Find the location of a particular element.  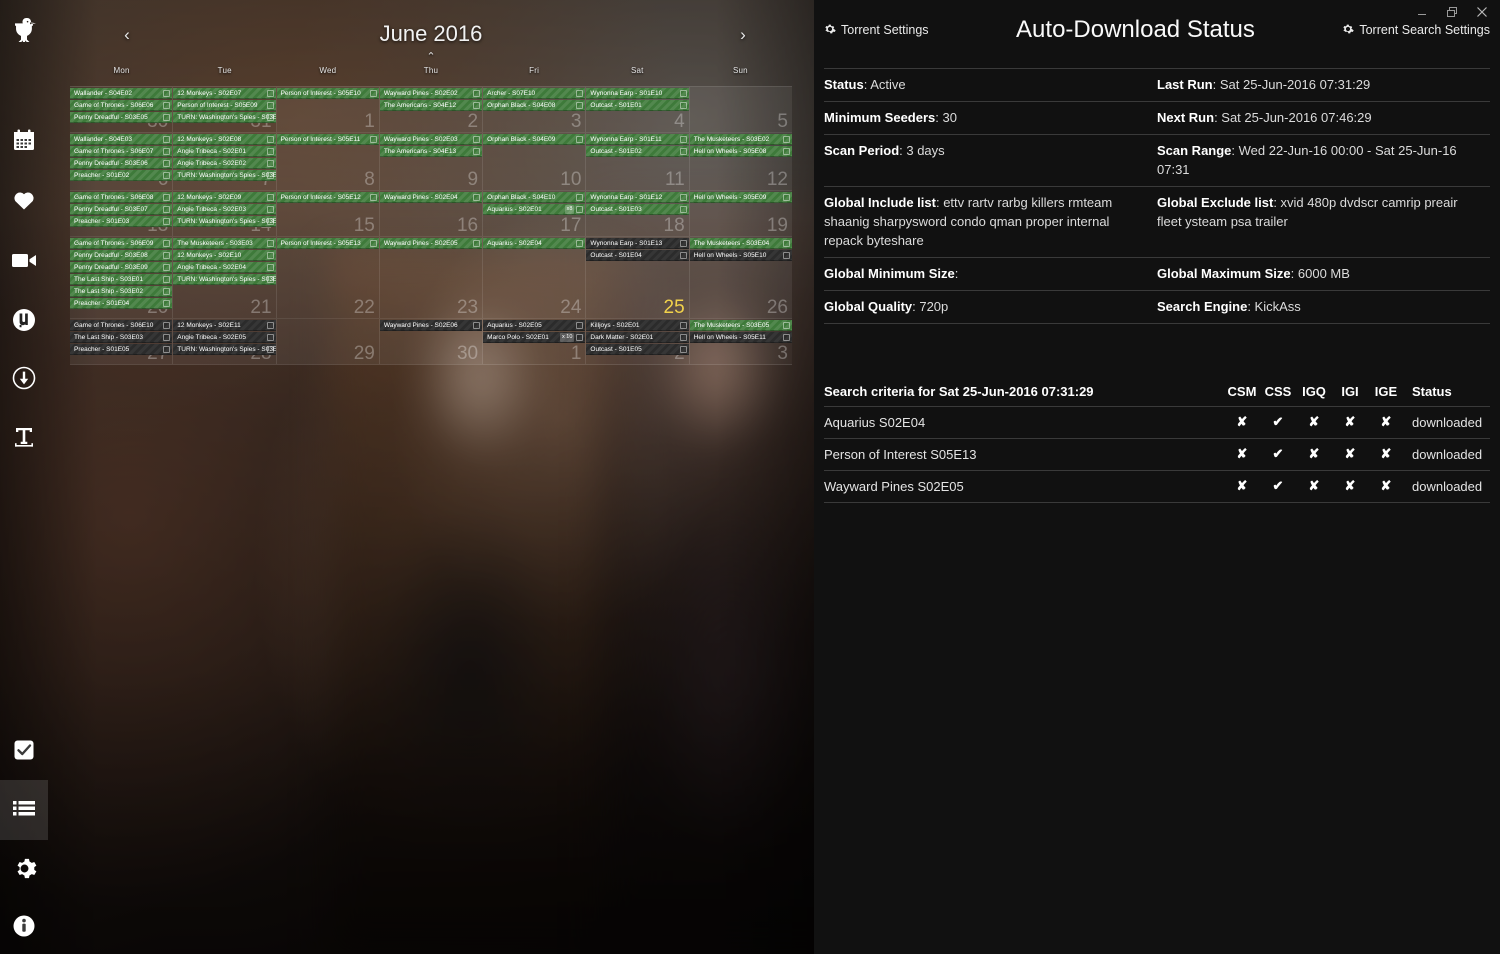

calendar-day-cell: 5 is located at coordinates (740, 109).